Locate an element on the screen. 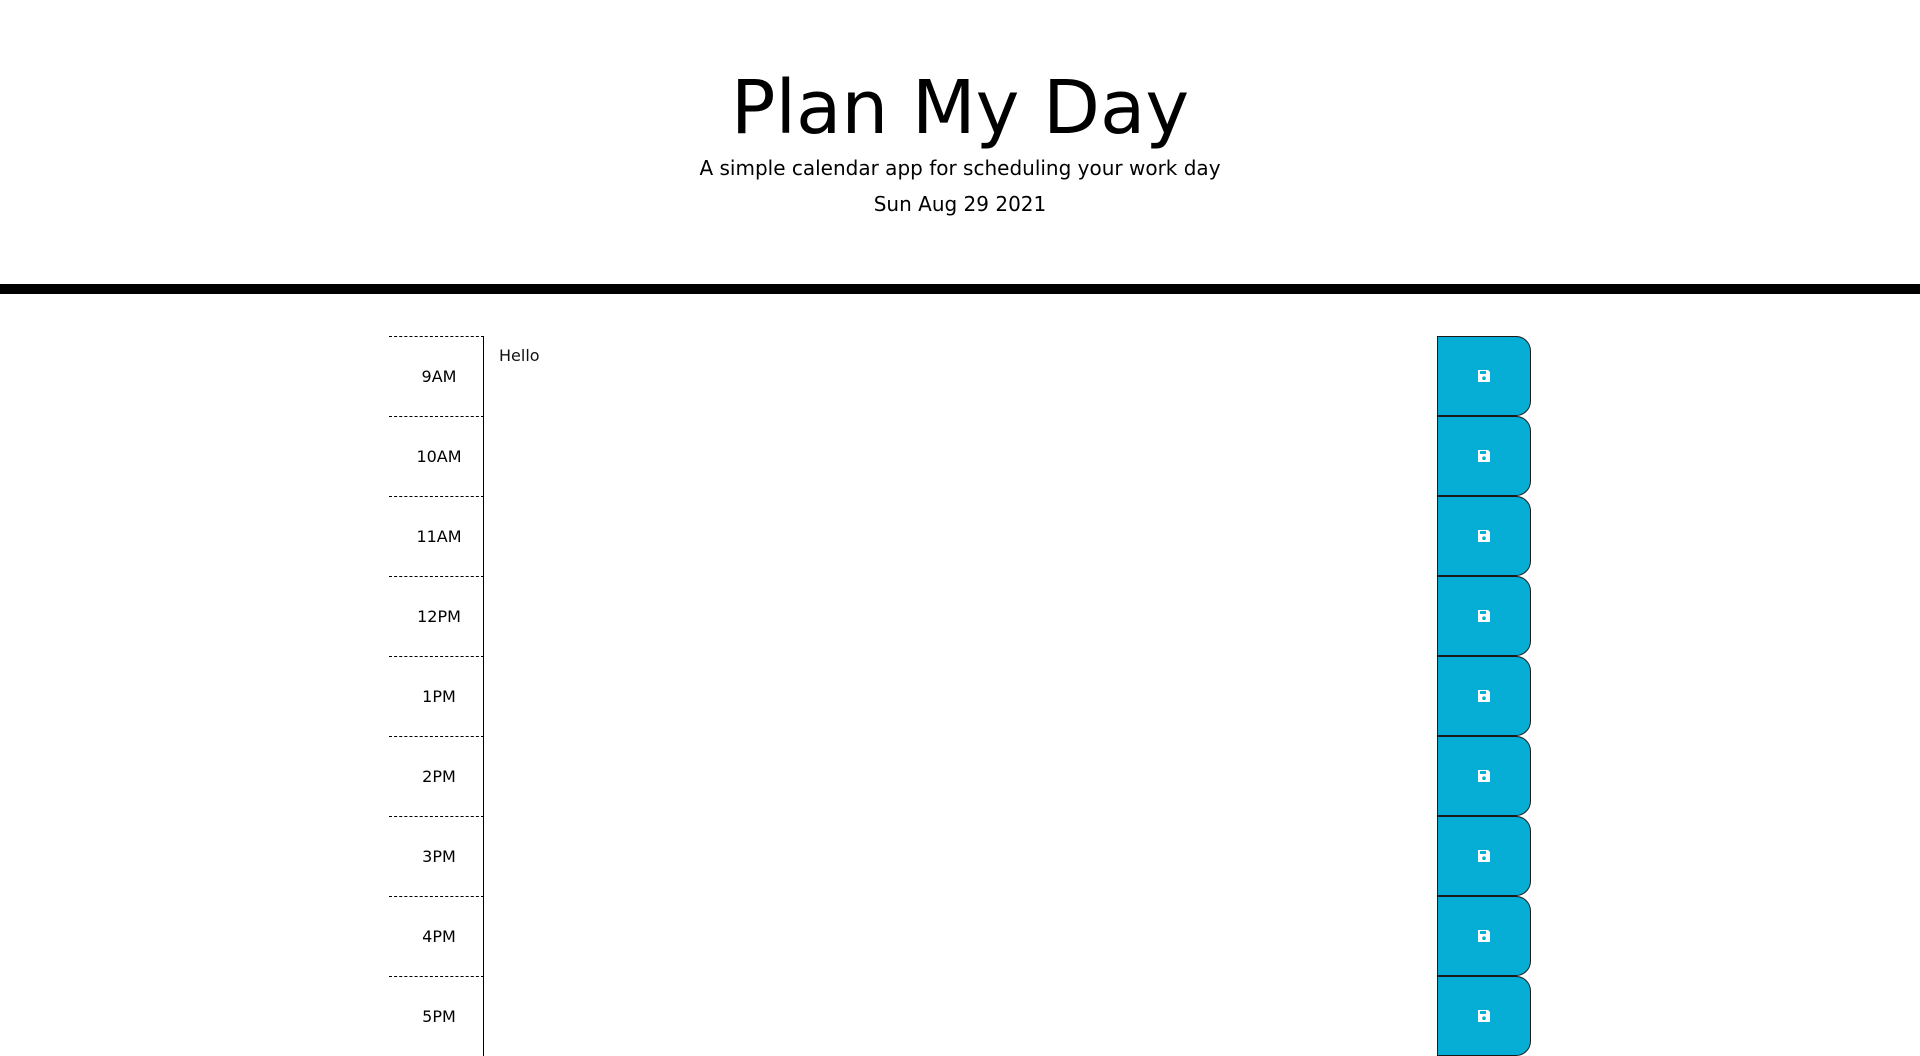 The width and height of the screenshot is (1920, 1056). hour-label: 11AM is located at coordinates (436, 536).